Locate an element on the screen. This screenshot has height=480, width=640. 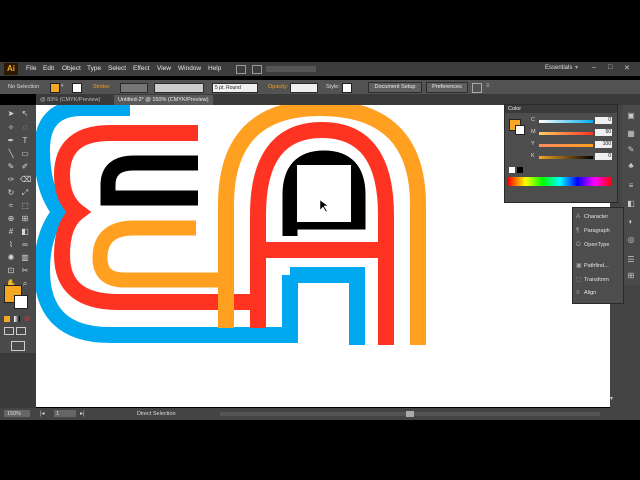
channel-y-value: 100 is located at coordinates (603, 144).